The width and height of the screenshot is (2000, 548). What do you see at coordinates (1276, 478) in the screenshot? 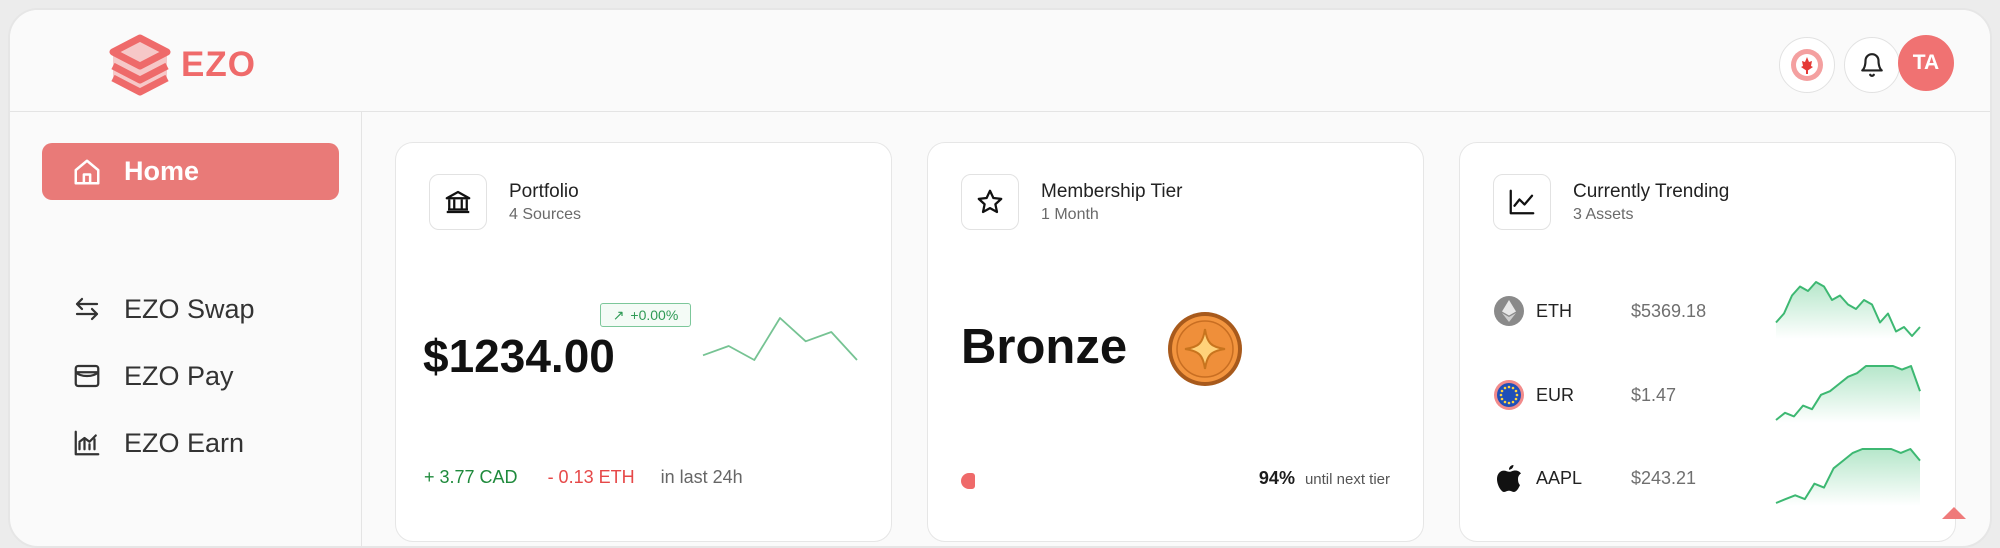
I see `tier-percent: 94%` at bounding box center [1276, 478].